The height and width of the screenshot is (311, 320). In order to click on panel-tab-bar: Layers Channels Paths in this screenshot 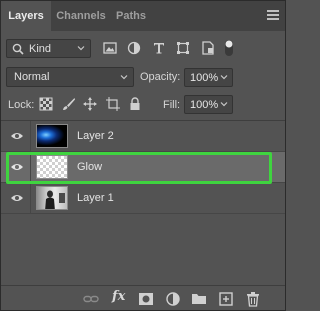, I will do `click(143, 16)`.